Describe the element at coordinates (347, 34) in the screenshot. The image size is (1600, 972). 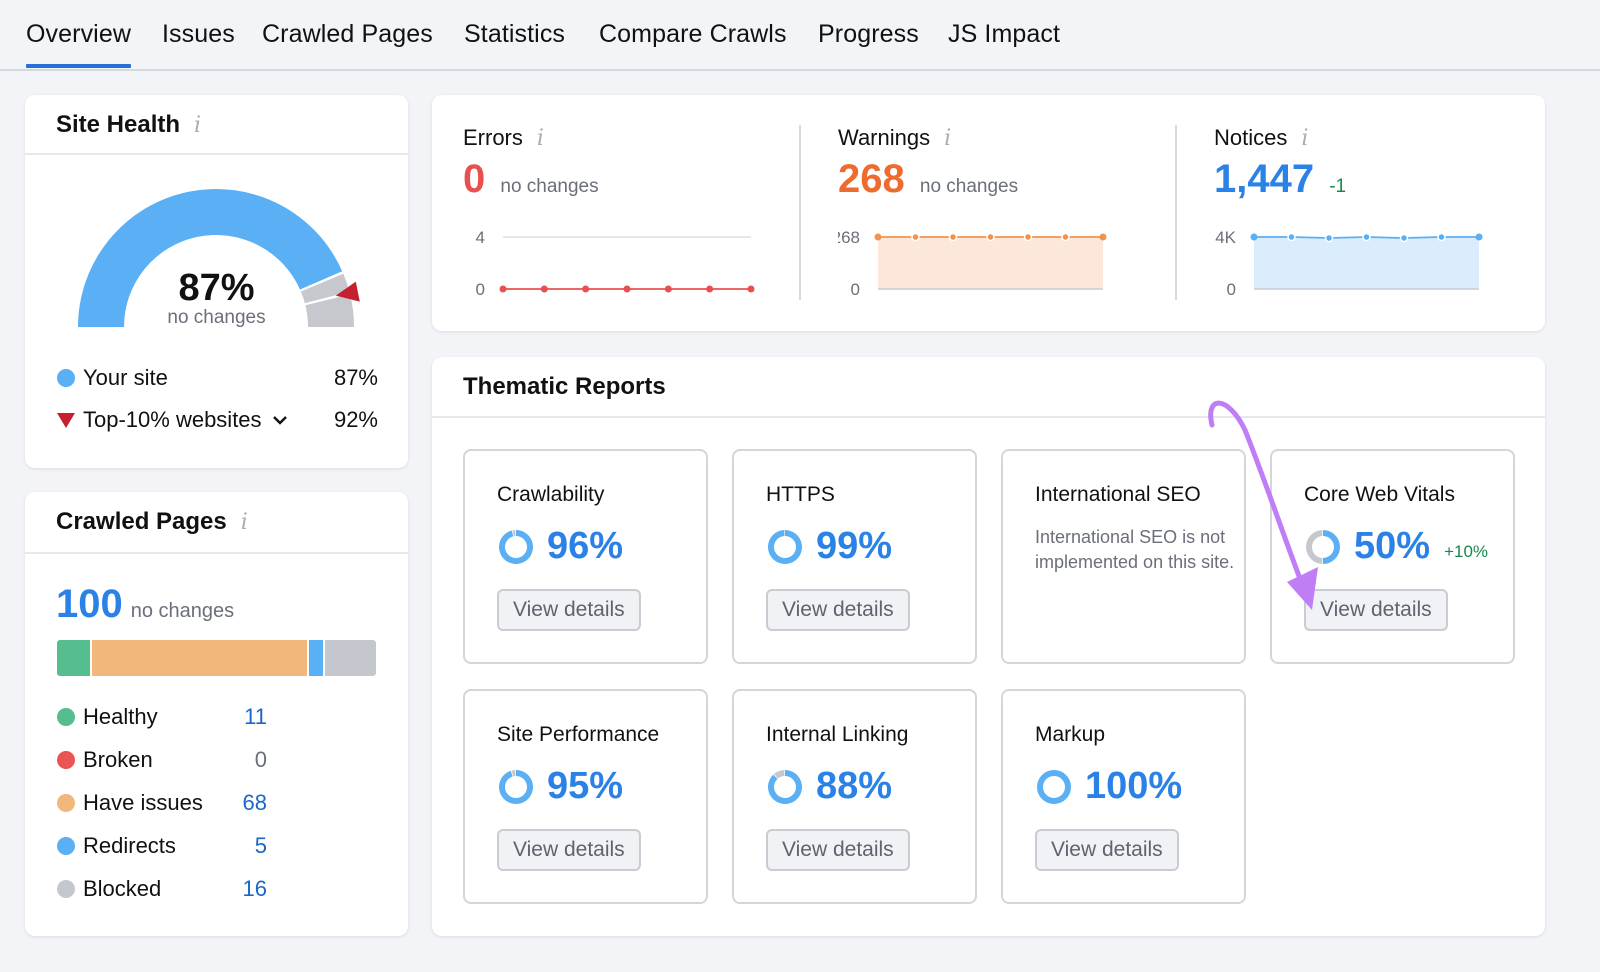
I see `tab-crawled-pages: Crawled Pages` at that location.